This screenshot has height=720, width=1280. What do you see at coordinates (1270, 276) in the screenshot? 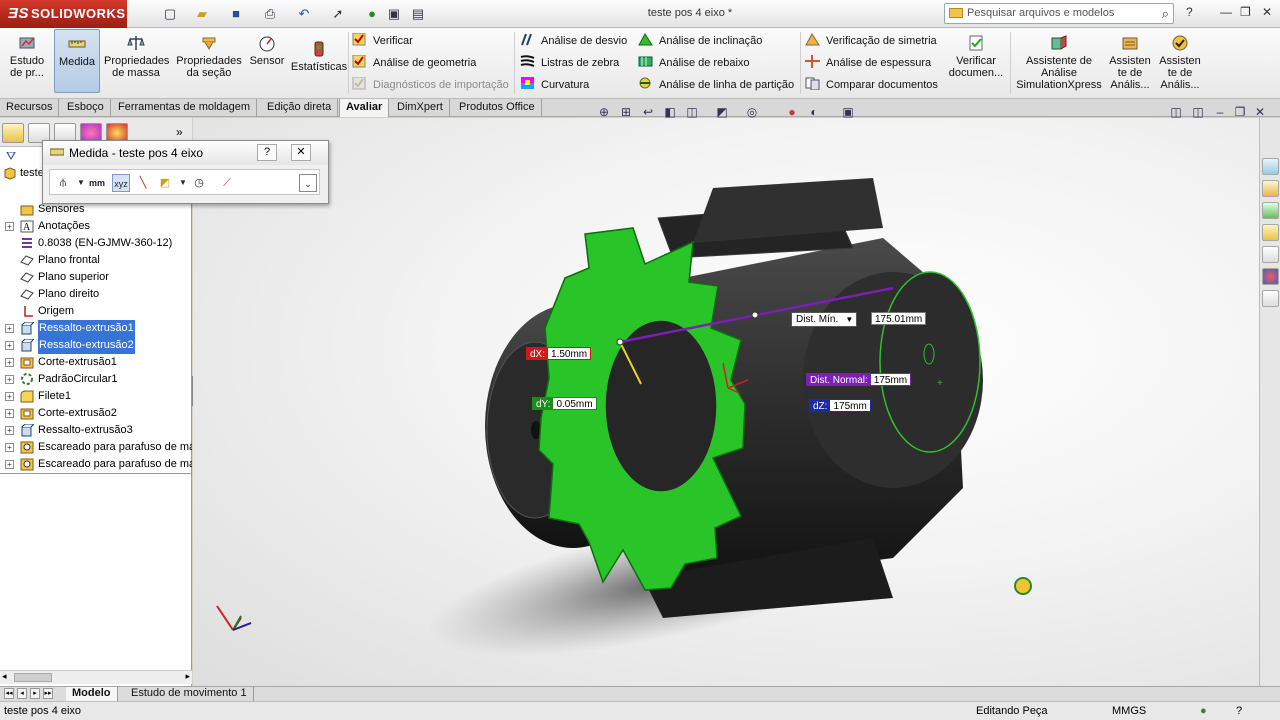
I see `scenes-icon` at bounding box center [1270, 276].